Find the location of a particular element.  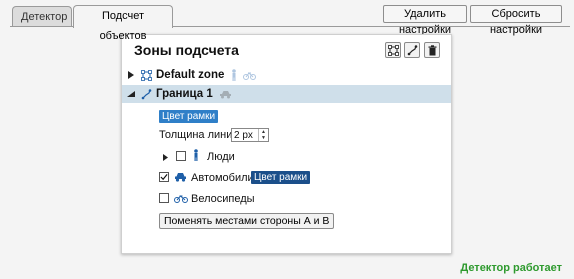

people-checkbox is located at coordinates (181, 156).